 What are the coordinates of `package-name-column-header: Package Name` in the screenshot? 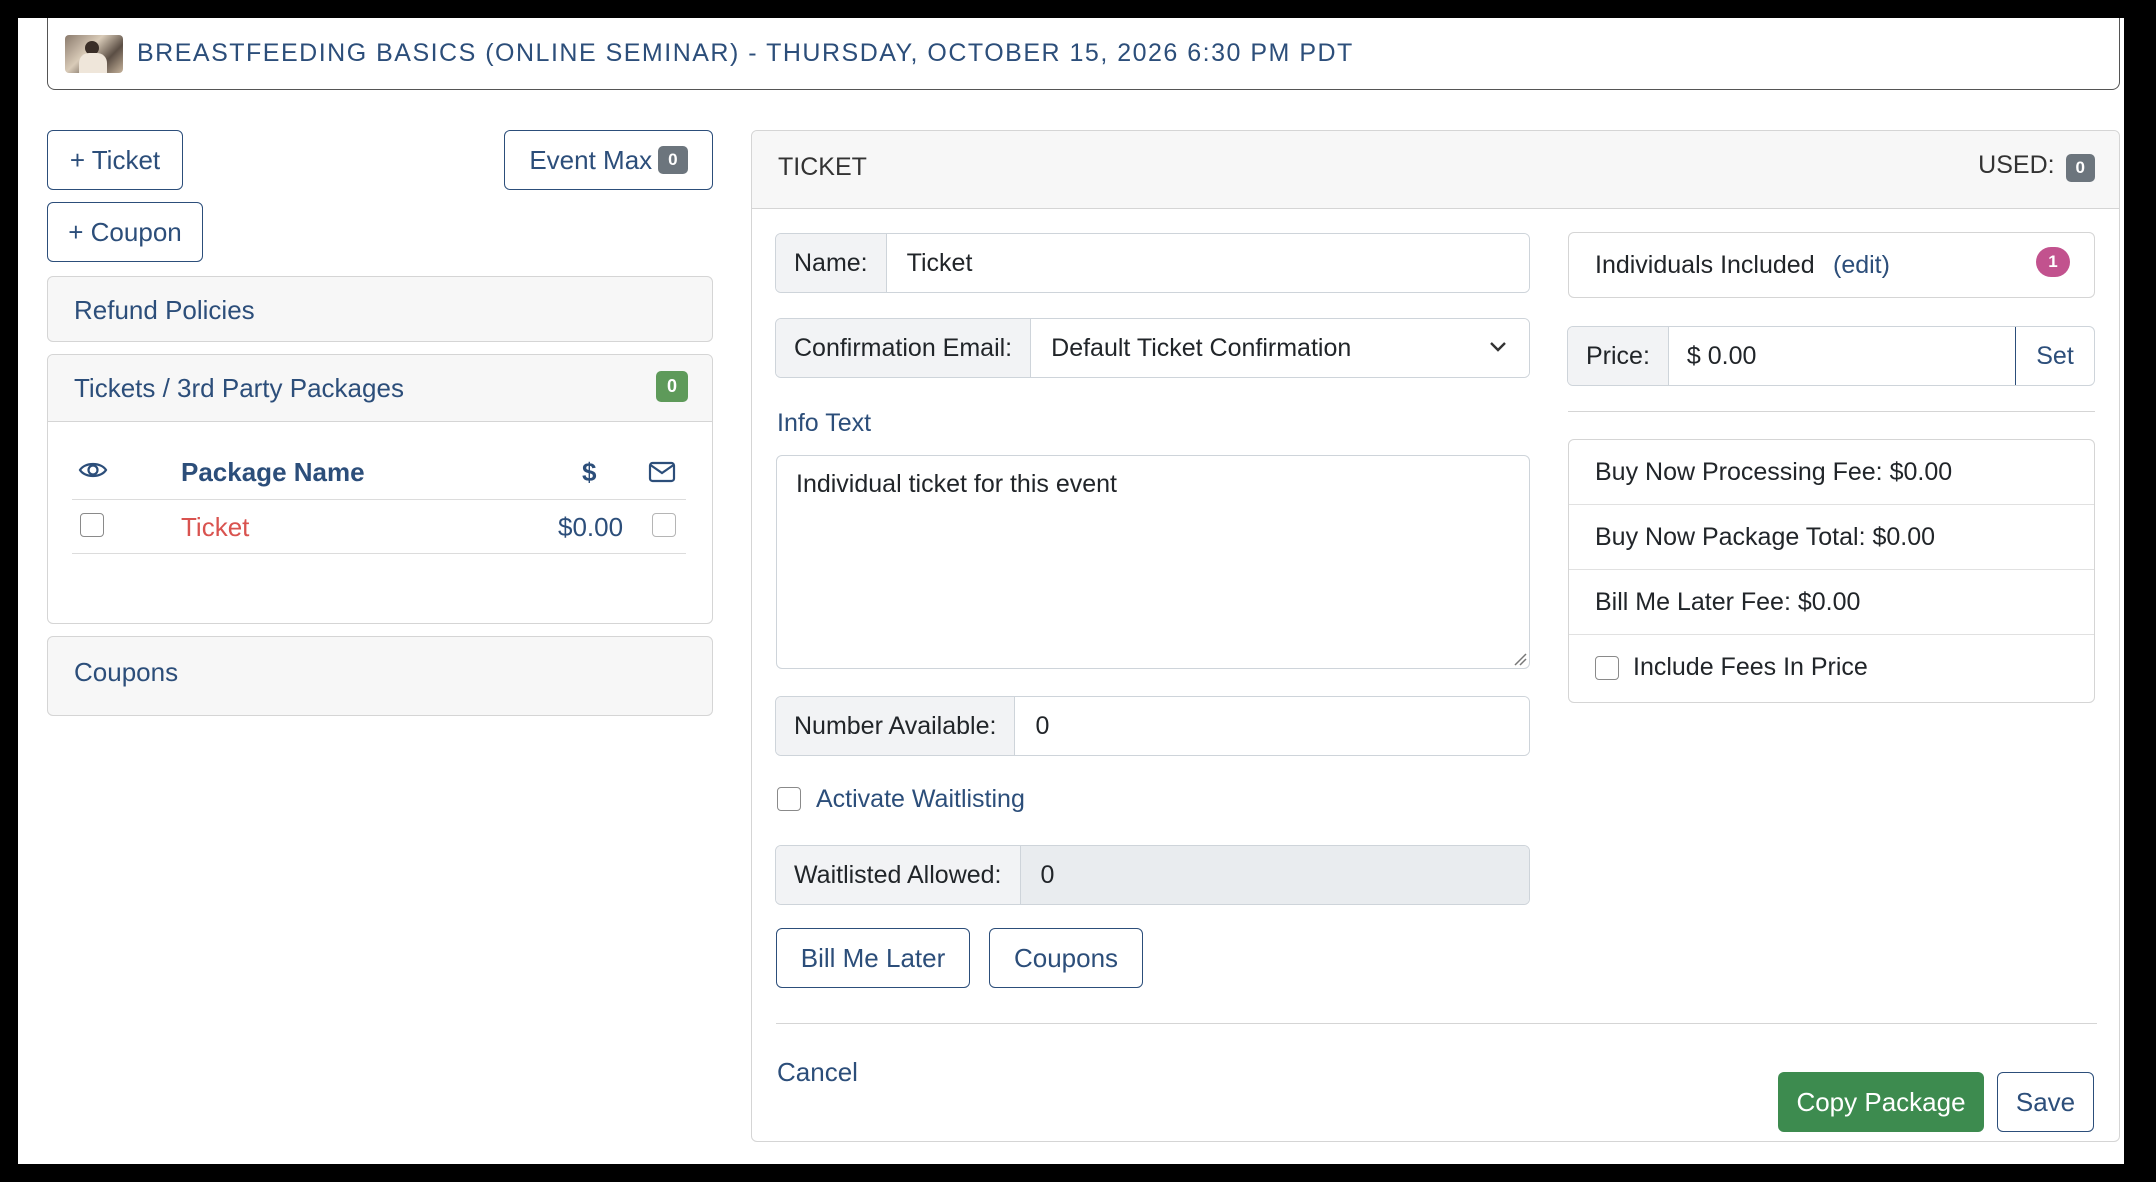 It's located at (273, 472).